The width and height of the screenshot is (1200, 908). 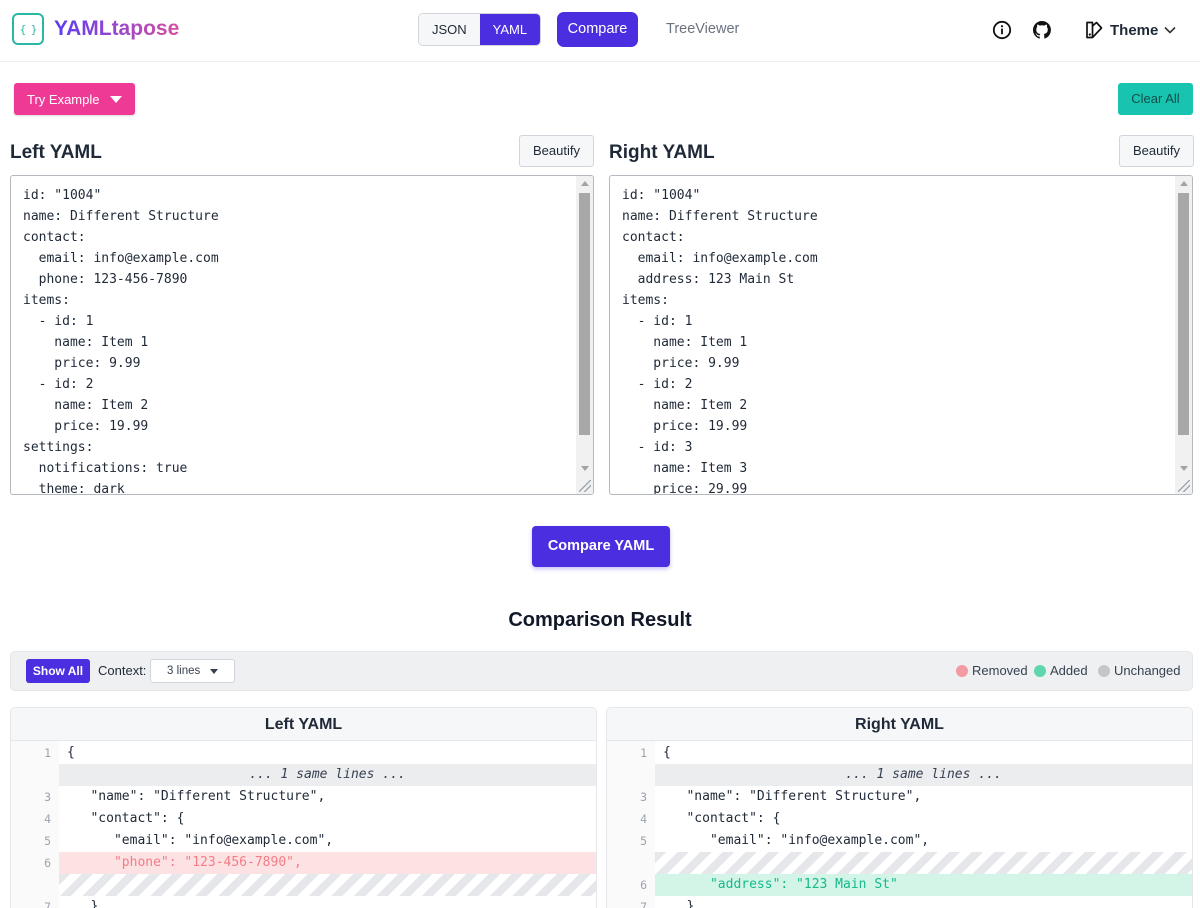 I want to click on mode-json-button: JSON, so click(x=449, y=29).